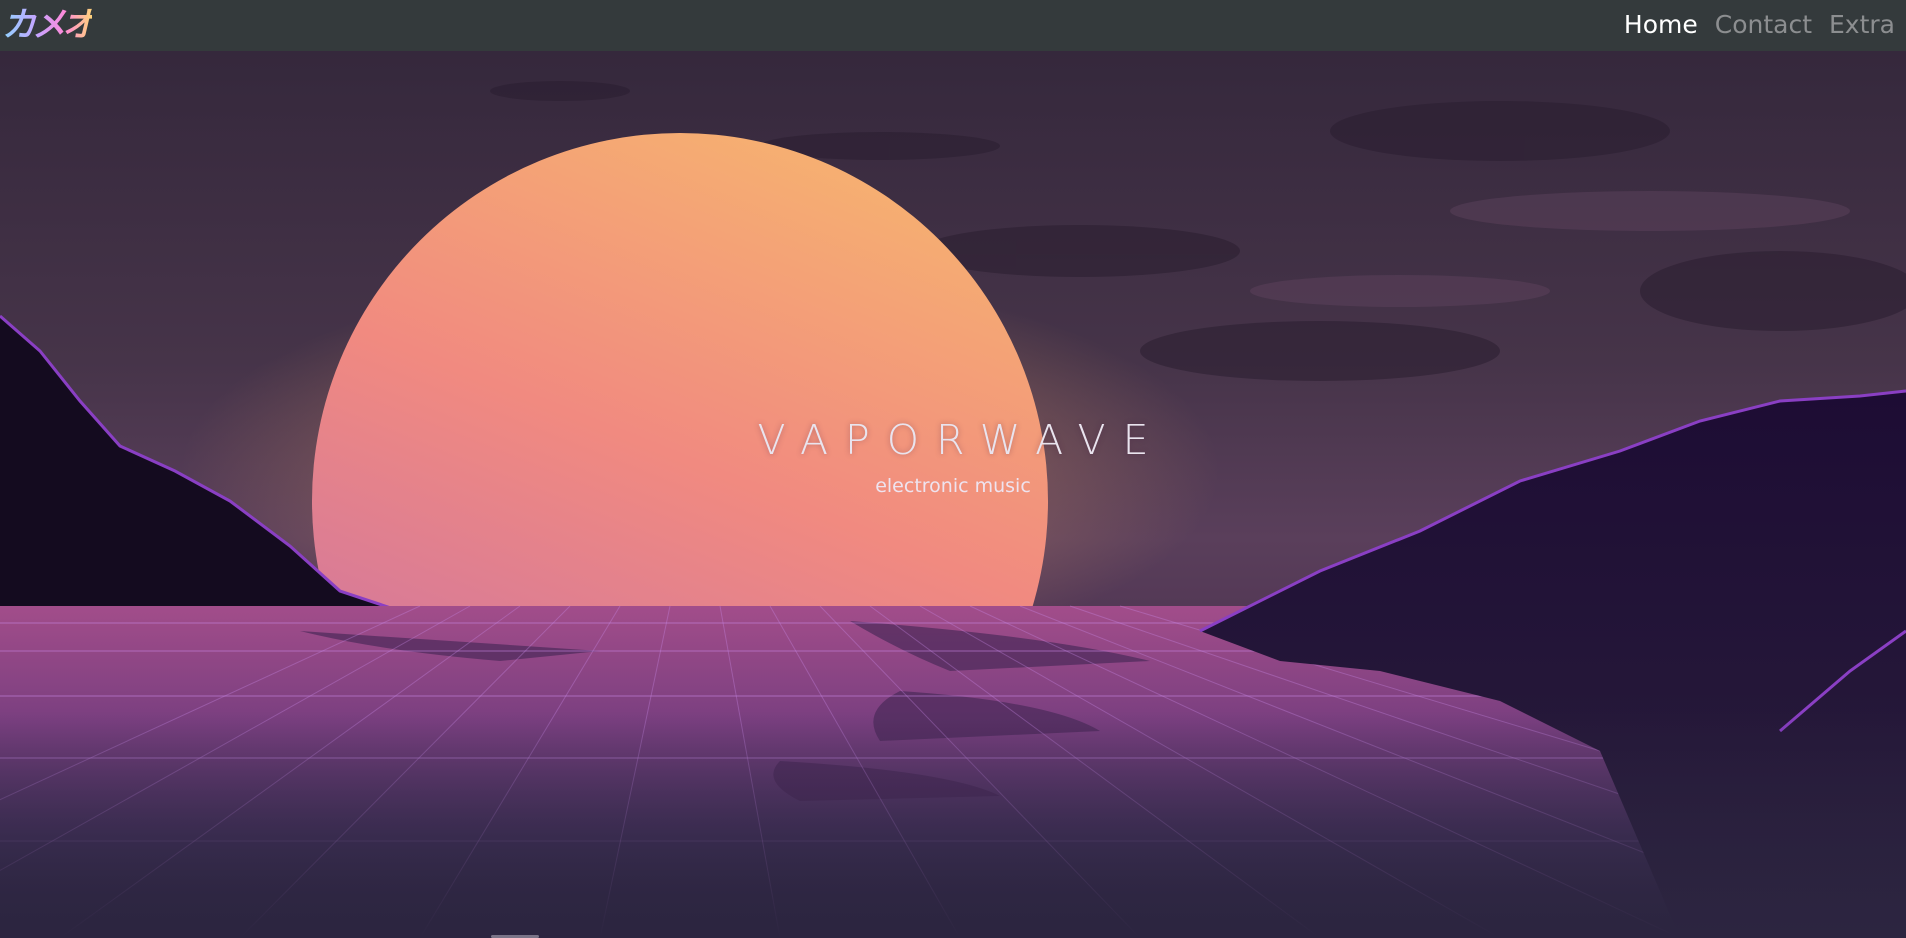 This screenshot has height=938, width=1906. I want to click on nav-links: Home Contact Extra, so click(1759, 25).